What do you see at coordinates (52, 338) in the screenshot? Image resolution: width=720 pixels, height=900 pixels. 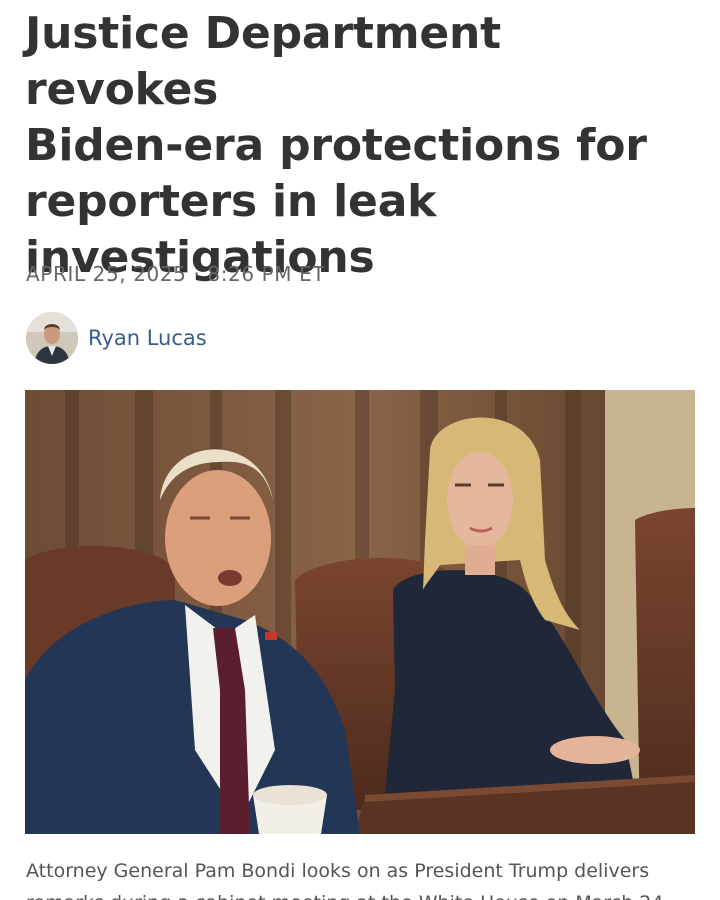 I see `author-avatar` at bounding box center [52, 338].